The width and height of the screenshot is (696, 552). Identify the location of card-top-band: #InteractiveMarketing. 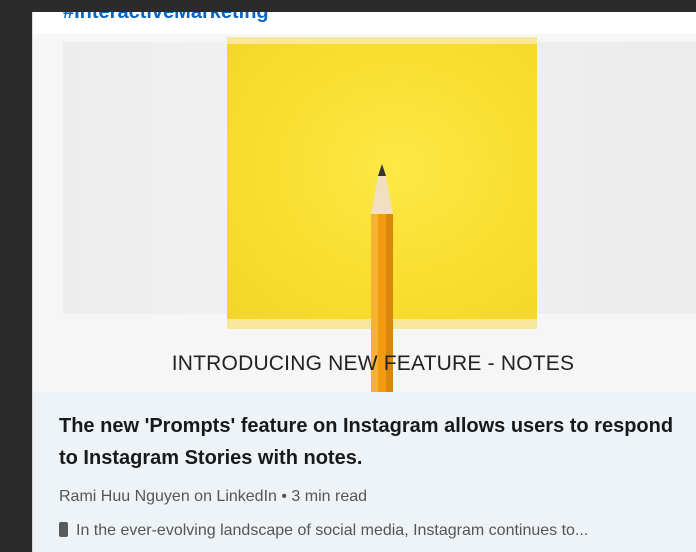
(364, 23).